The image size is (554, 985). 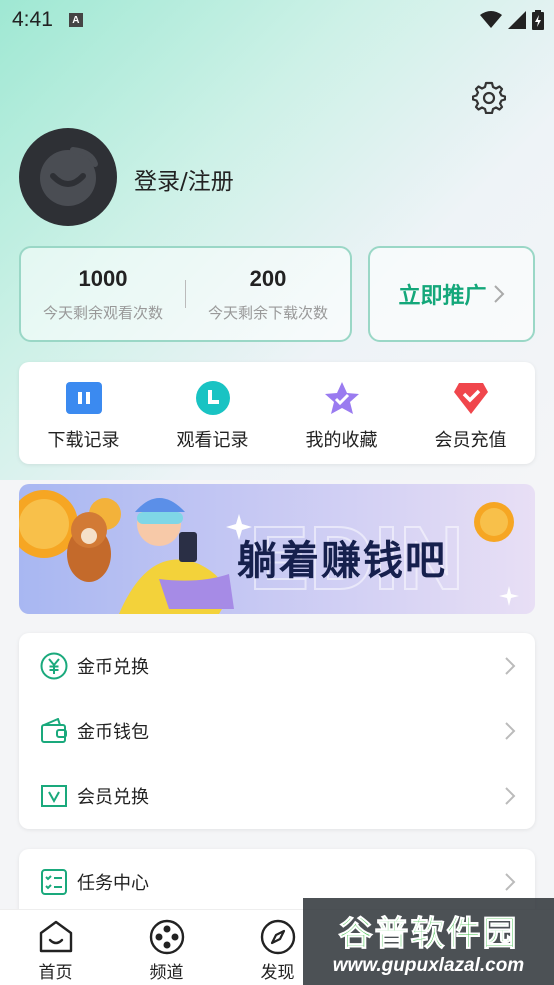 I want to click on yen-coin-icon, so click(x=54, y=666).